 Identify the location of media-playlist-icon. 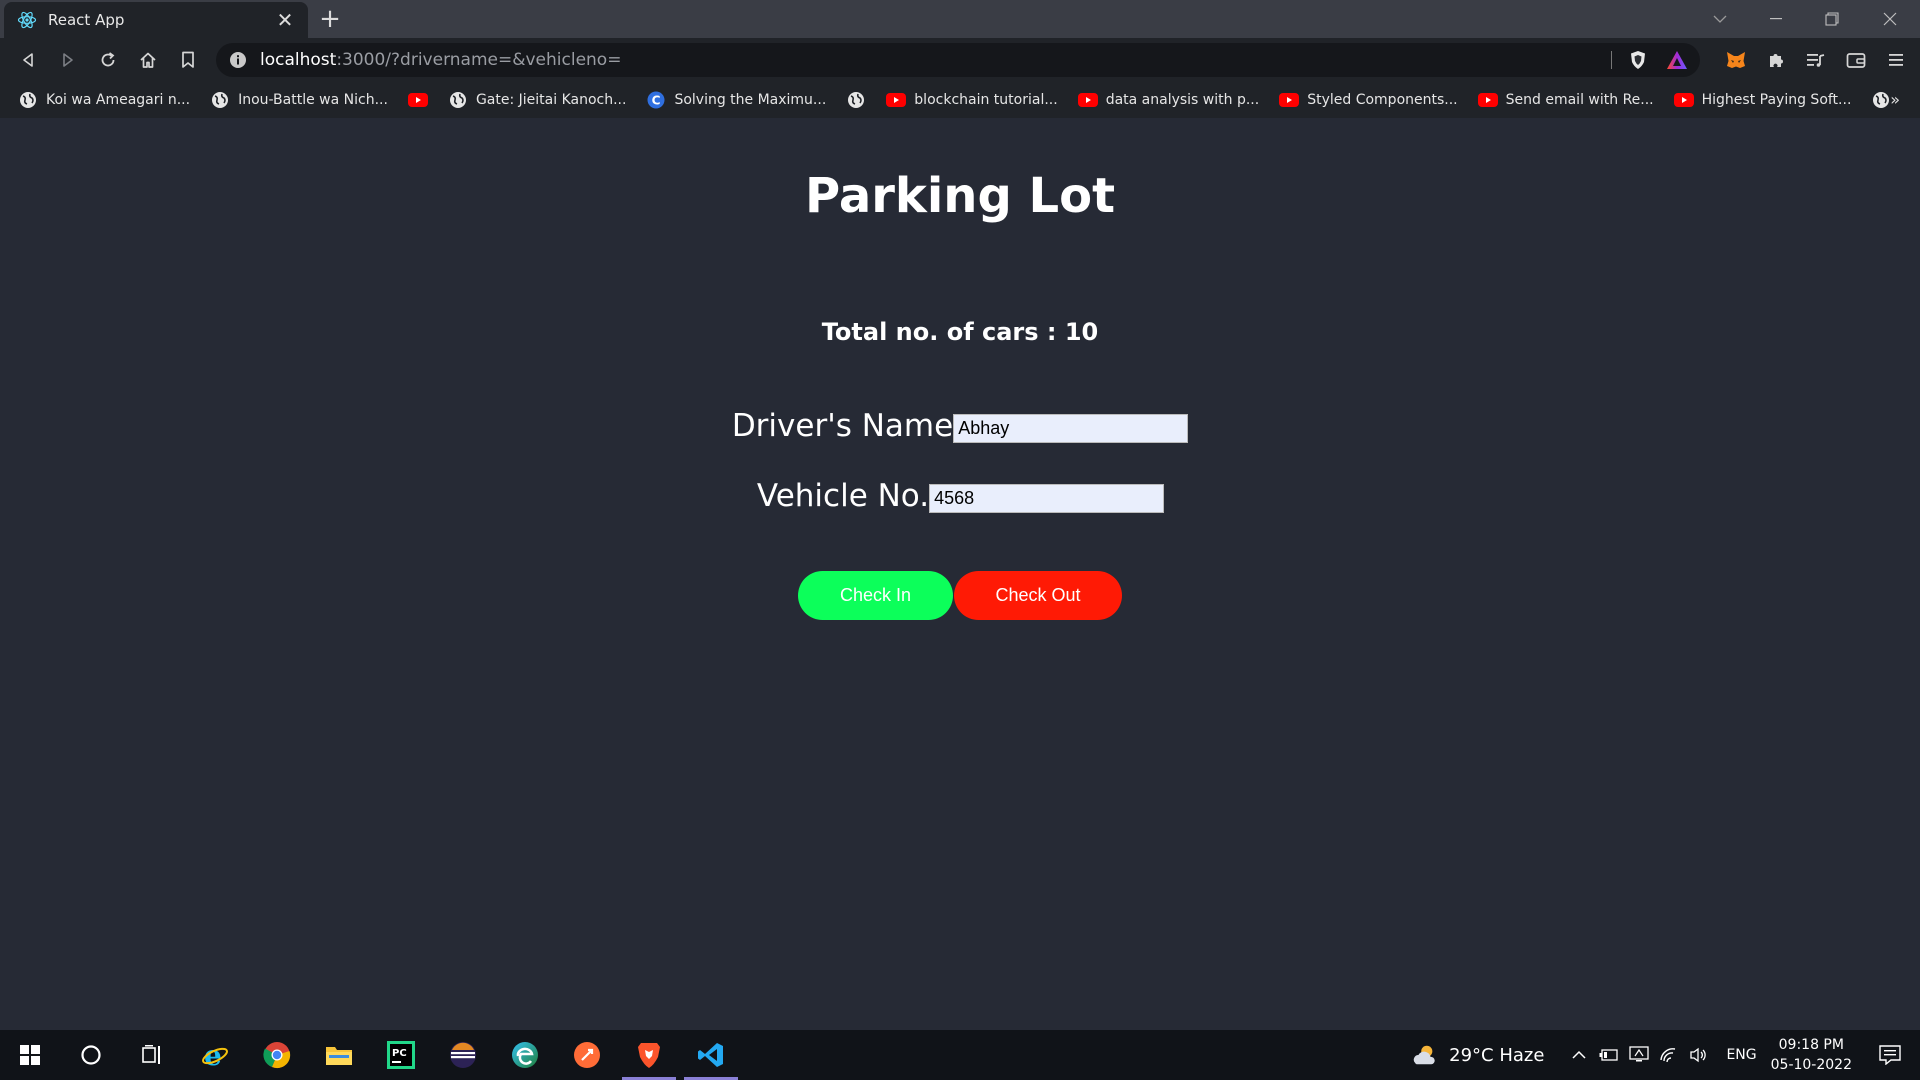
(1816, 60).